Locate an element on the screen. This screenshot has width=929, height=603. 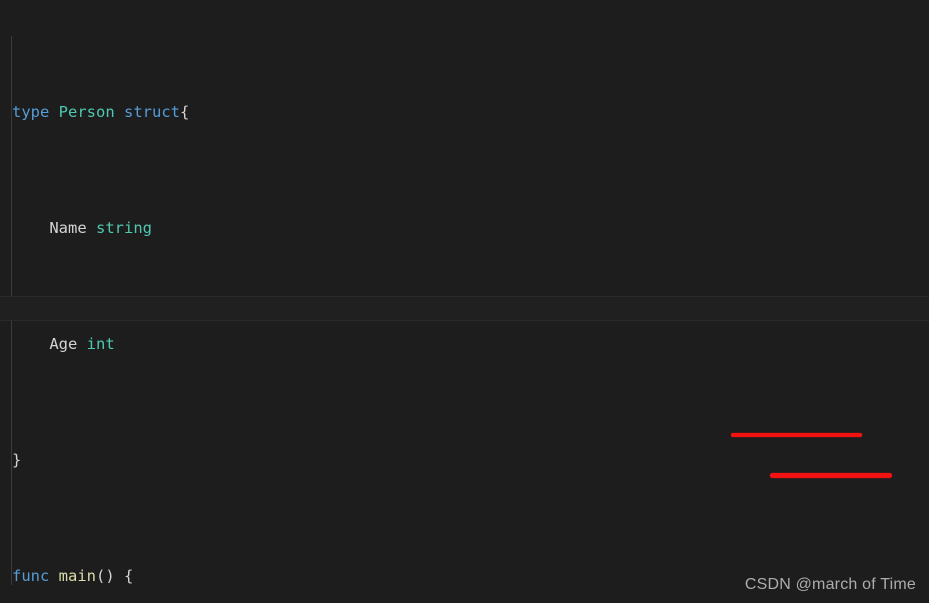
field-type: string is located at coordinates (124, 228).